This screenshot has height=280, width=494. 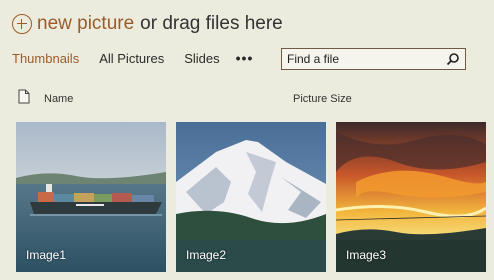 What do you see at coordinates (366, 255) in the screenshot?
I see `picture-caption: Image3` at bounding box center [366, 255].